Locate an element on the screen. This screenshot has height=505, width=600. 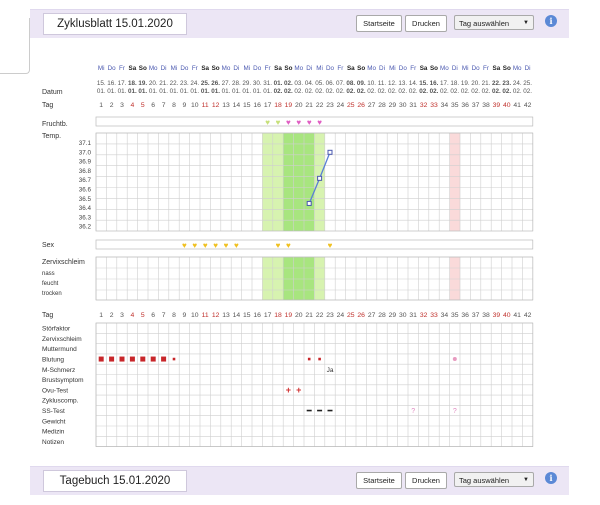
day-number-bottom: 27 is located at coordinates (372, 315).